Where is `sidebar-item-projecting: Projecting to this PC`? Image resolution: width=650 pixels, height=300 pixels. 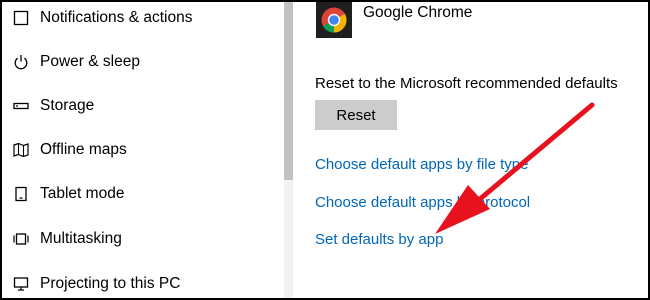 sidebar-item-projecting: Projecting to this PC is located at coordinates (143, 280).